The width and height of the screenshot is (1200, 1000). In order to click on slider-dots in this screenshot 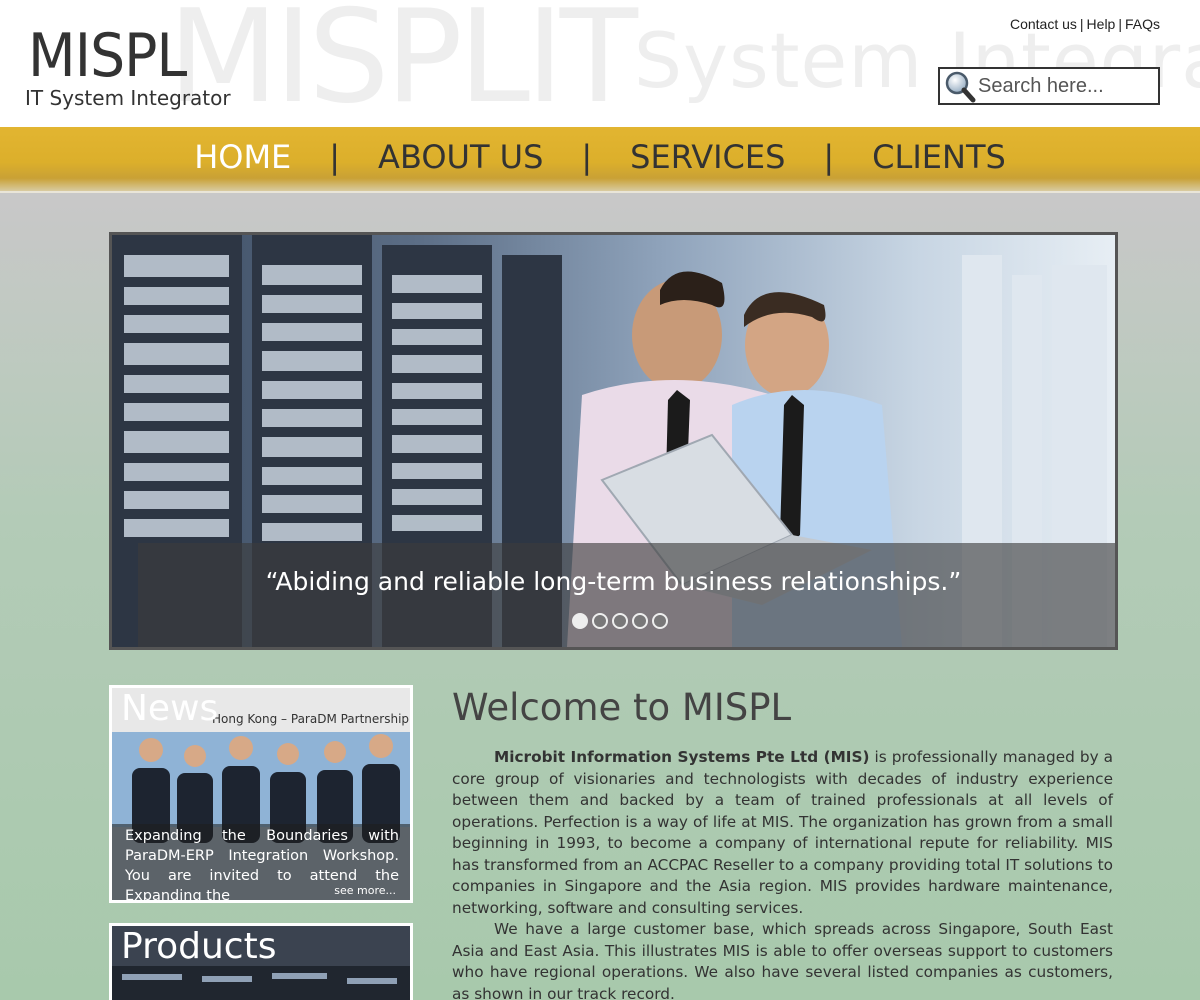, I will do `click(620, 621)`.